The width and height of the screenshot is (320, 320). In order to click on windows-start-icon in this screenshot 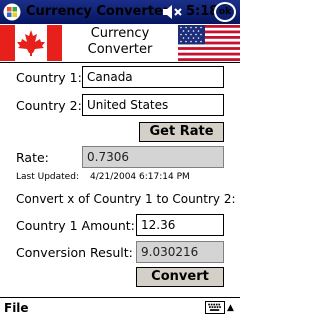, I will do `click(12, 12)`.